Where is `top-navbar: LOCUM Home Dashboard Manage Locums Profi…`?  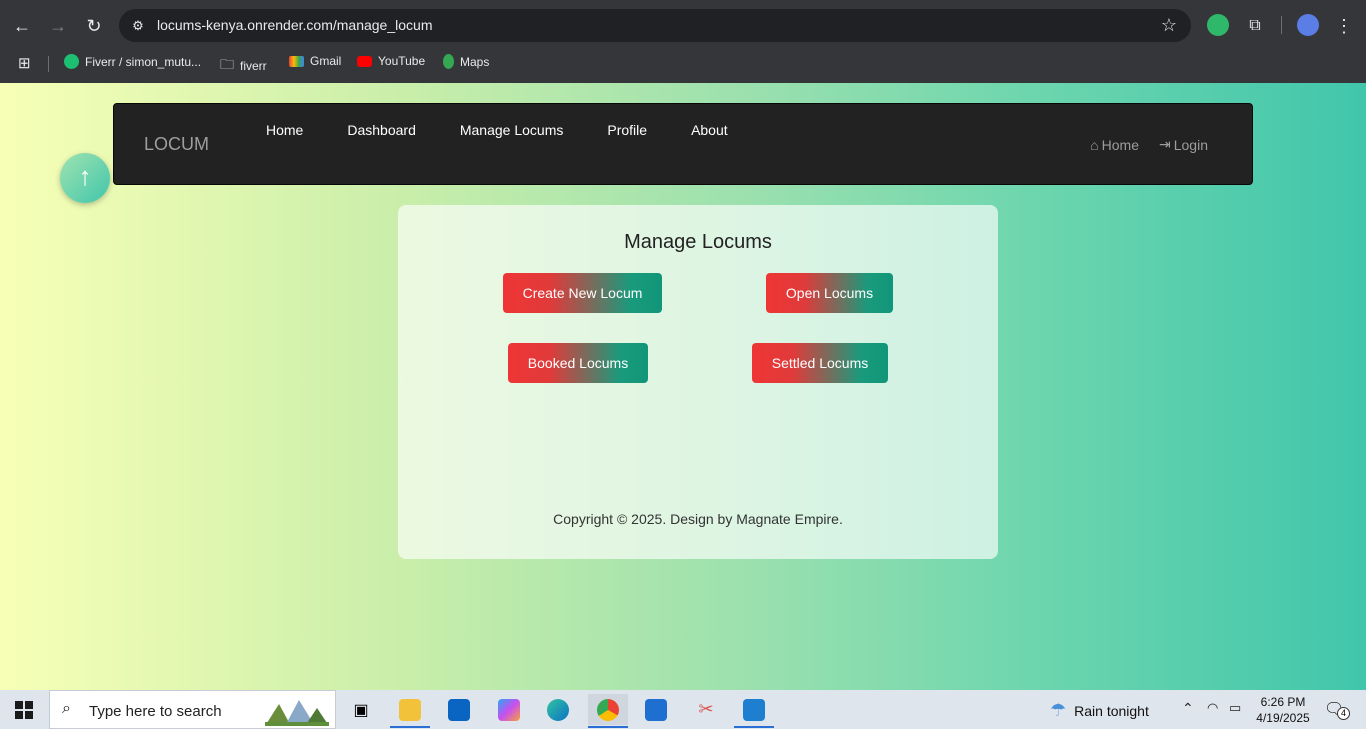 top-navbar: LOCUM Home Dashboard Manage Locums Profi… is located at coordinates (683, 144).